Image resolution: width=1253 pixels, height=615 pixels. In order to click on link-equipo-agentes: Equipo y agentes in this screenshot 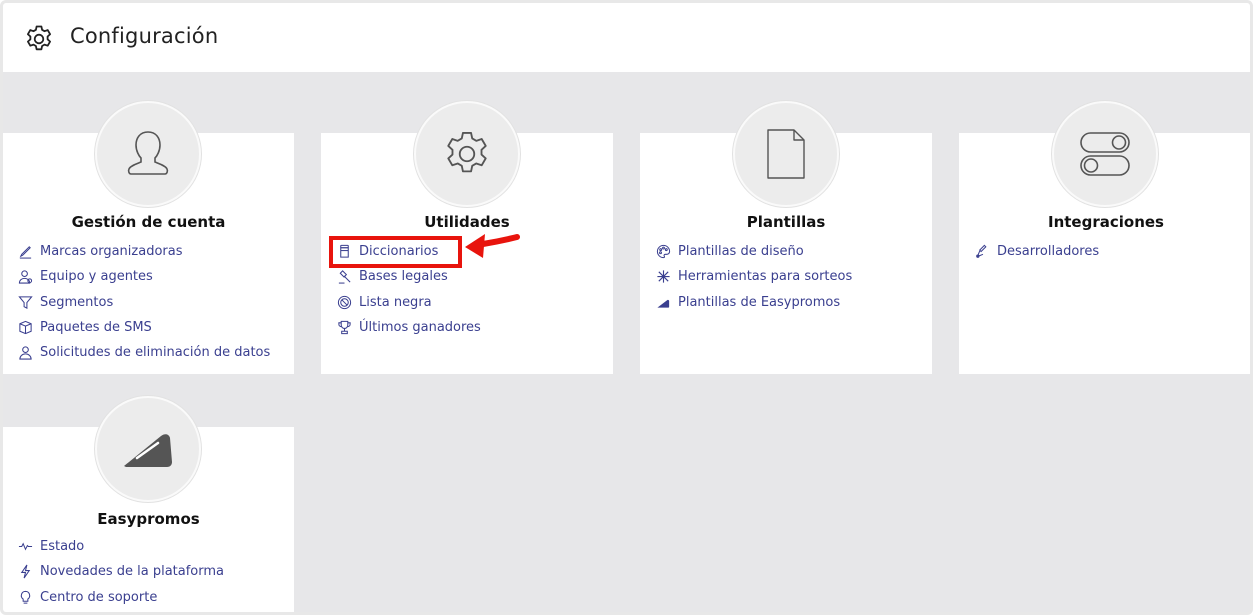, I will do `click(143, 276)`.